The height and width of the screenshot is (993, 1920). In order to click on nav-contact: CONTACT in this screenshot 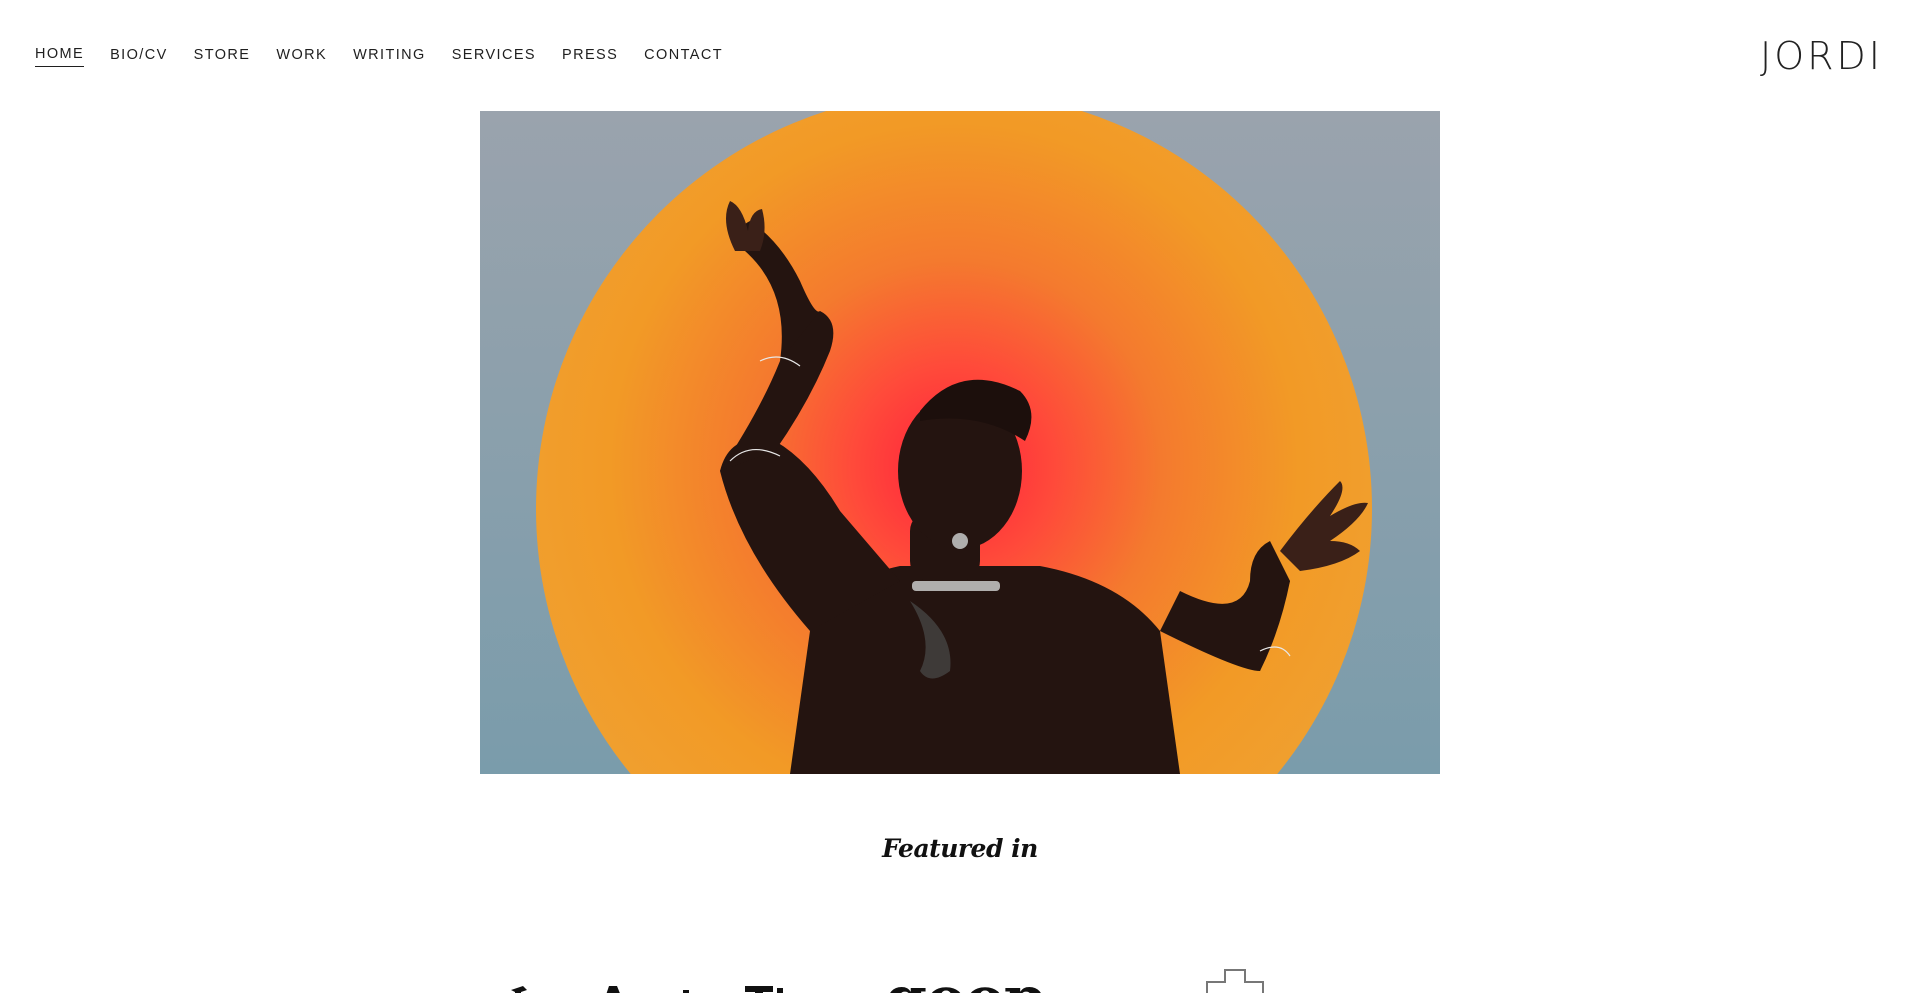, I will do `click(683, 57)`.